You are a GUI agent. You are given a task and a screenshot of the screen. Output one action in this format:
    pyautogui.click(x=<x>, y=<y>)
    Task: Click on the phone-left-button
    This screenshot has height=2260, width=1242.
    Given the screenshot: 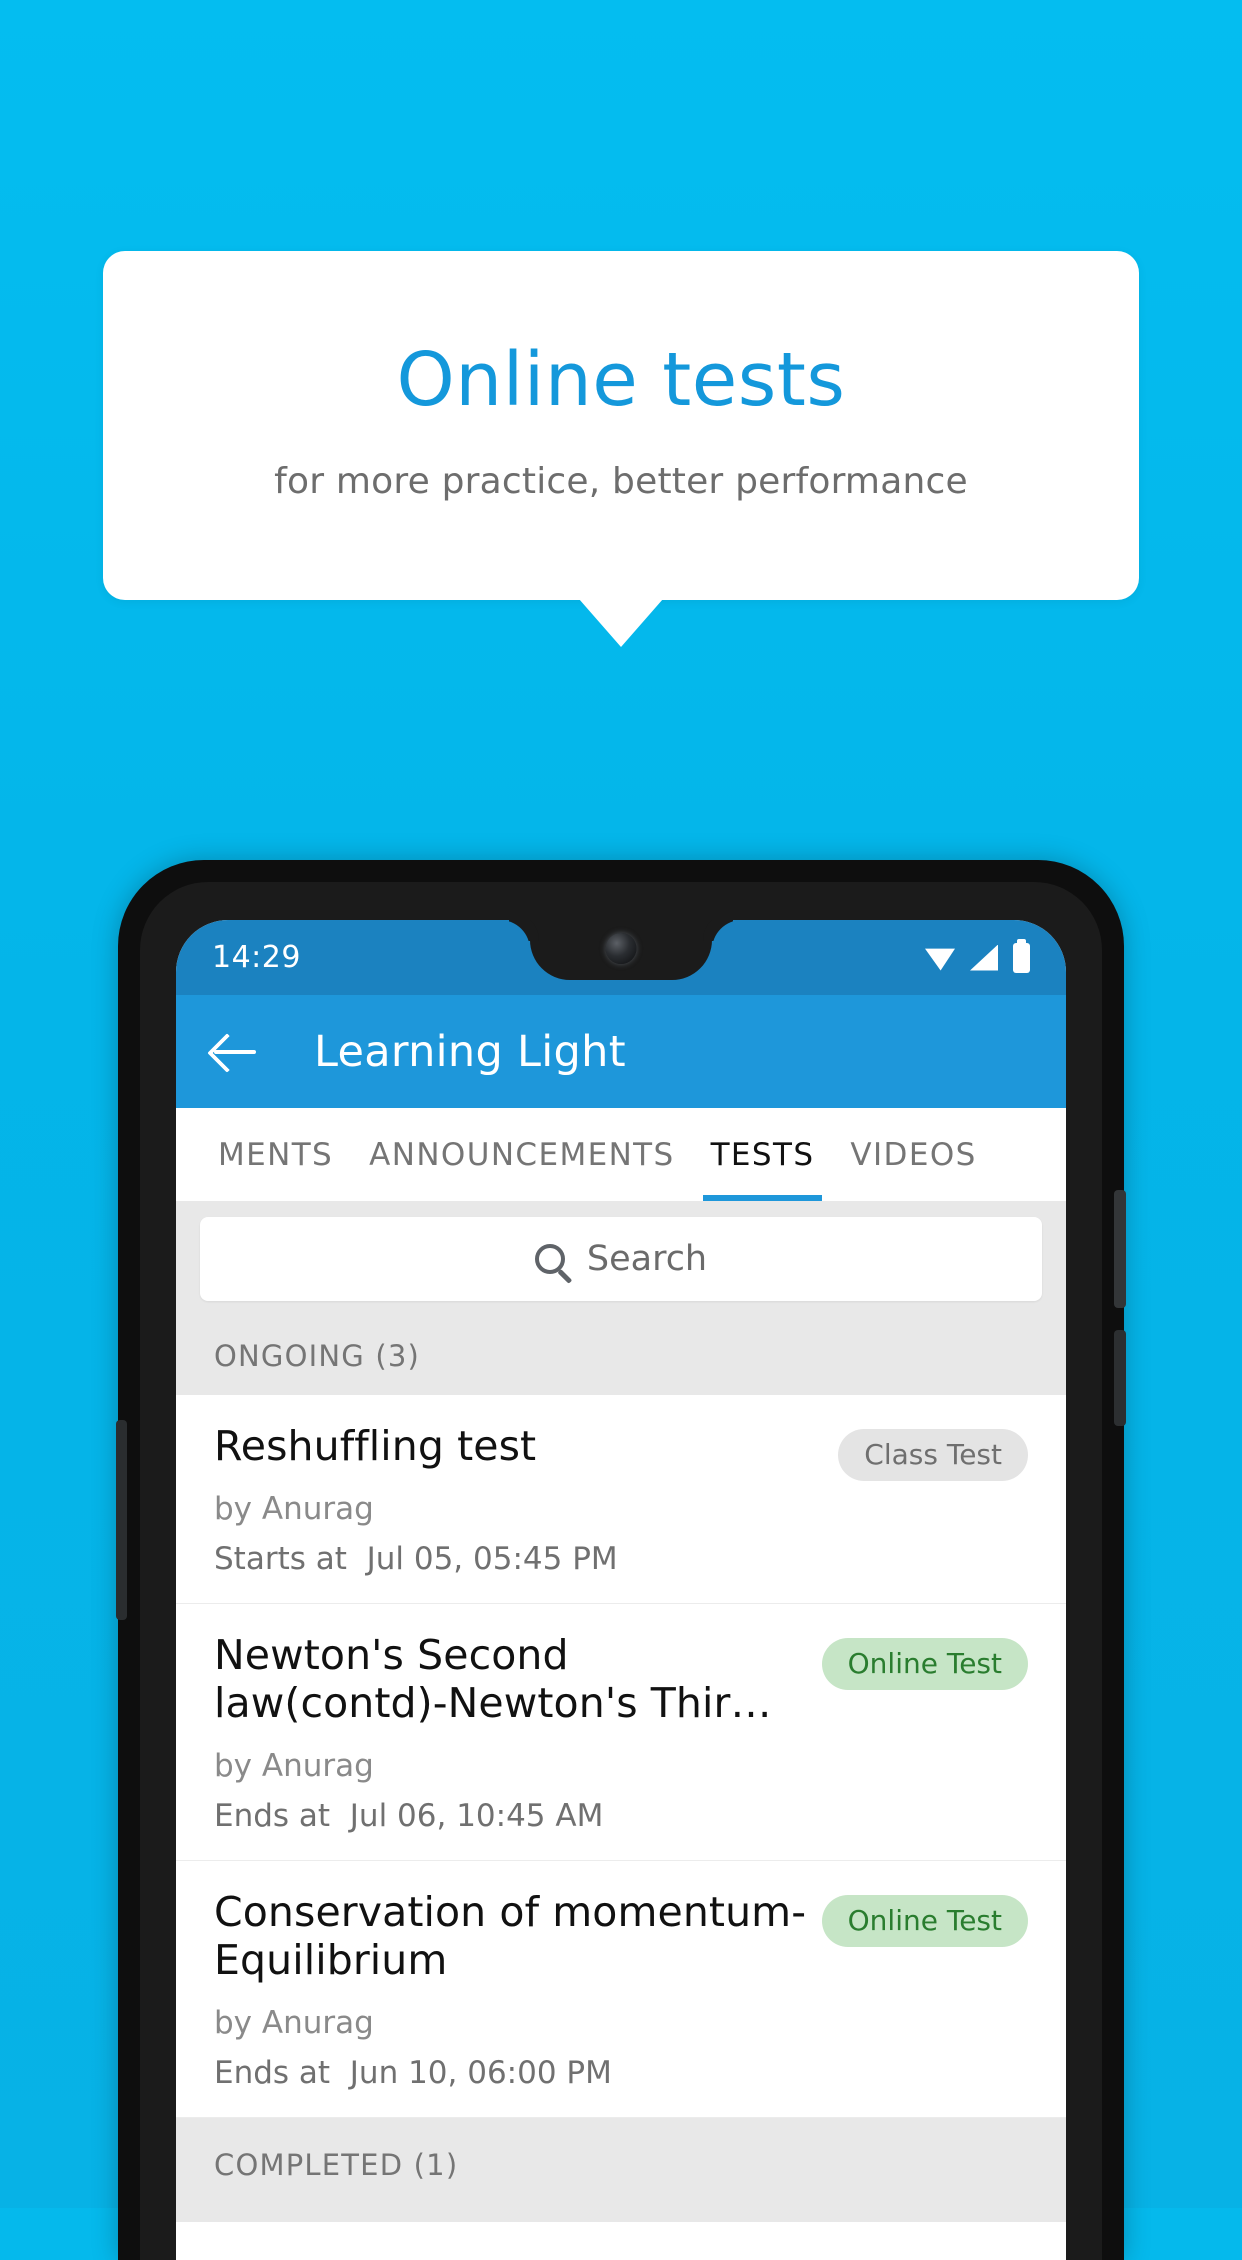 What is the action you would take?
    pyautogui.click(x=121, y=1520)
    